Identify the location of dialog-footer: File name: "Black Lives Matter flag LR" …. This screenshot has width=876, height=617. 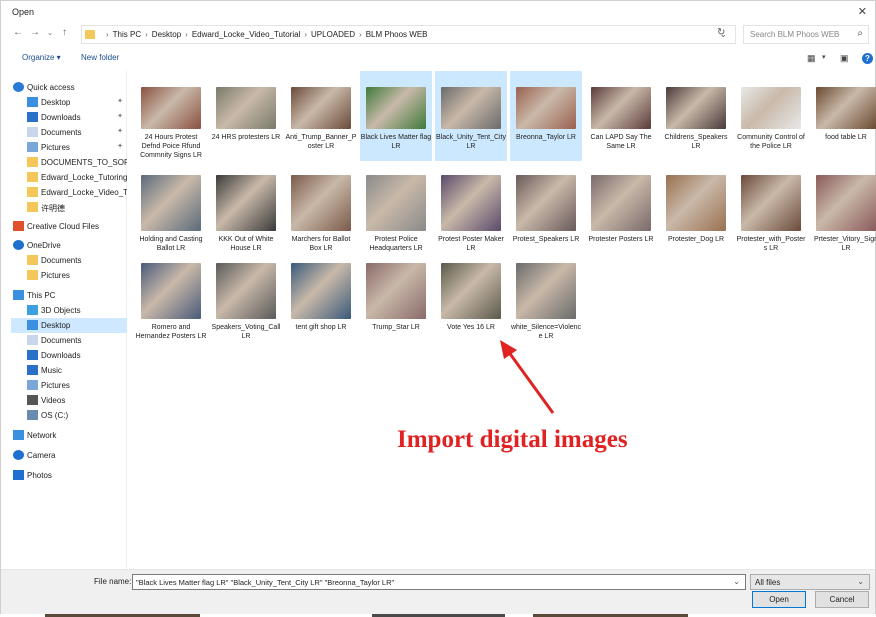
(438, 593).